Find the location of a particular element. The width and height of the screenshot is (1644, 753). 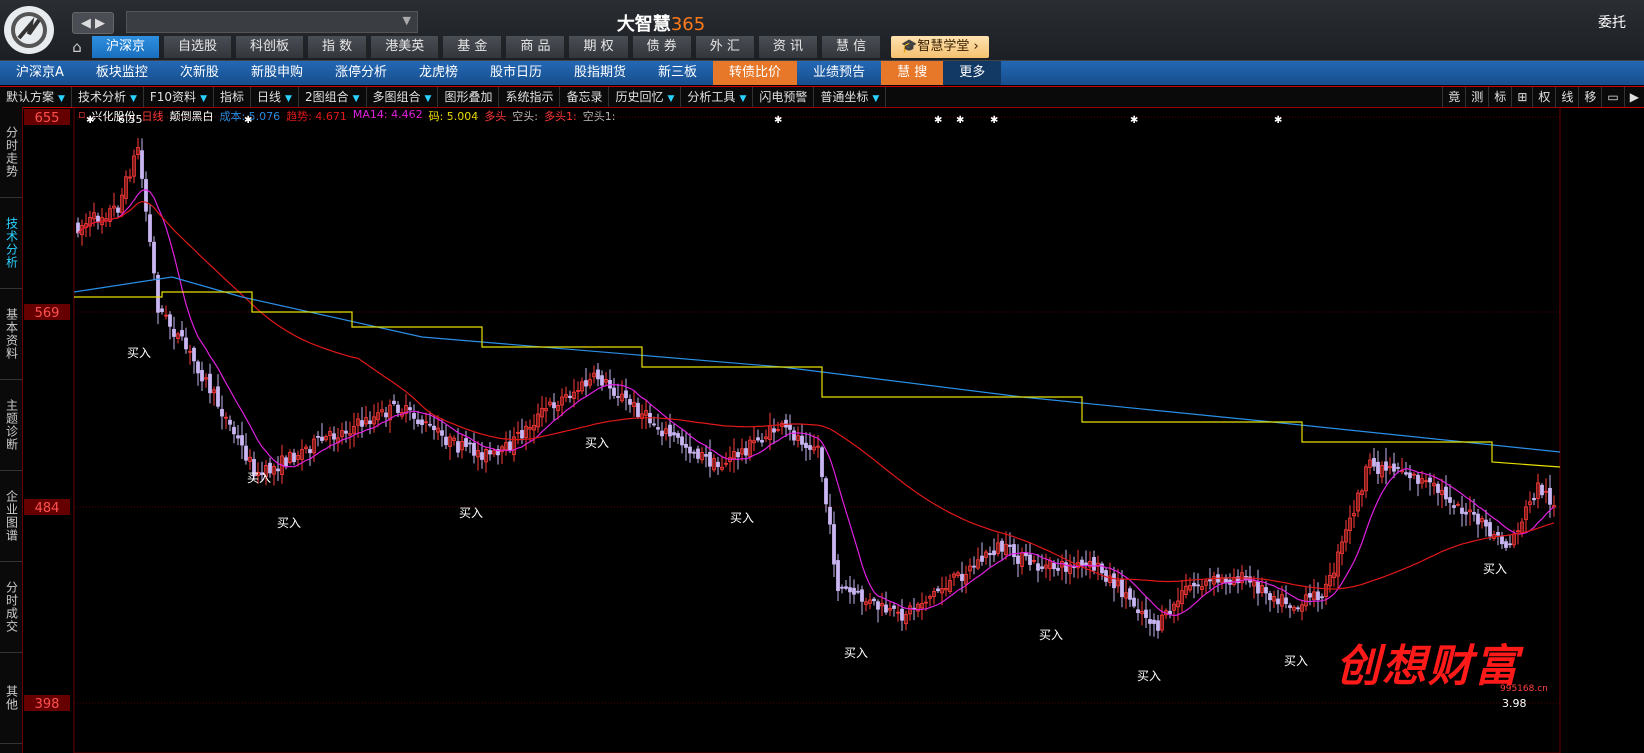

toolbar-right-0: 竟 is located at coordinates (1453, 97).